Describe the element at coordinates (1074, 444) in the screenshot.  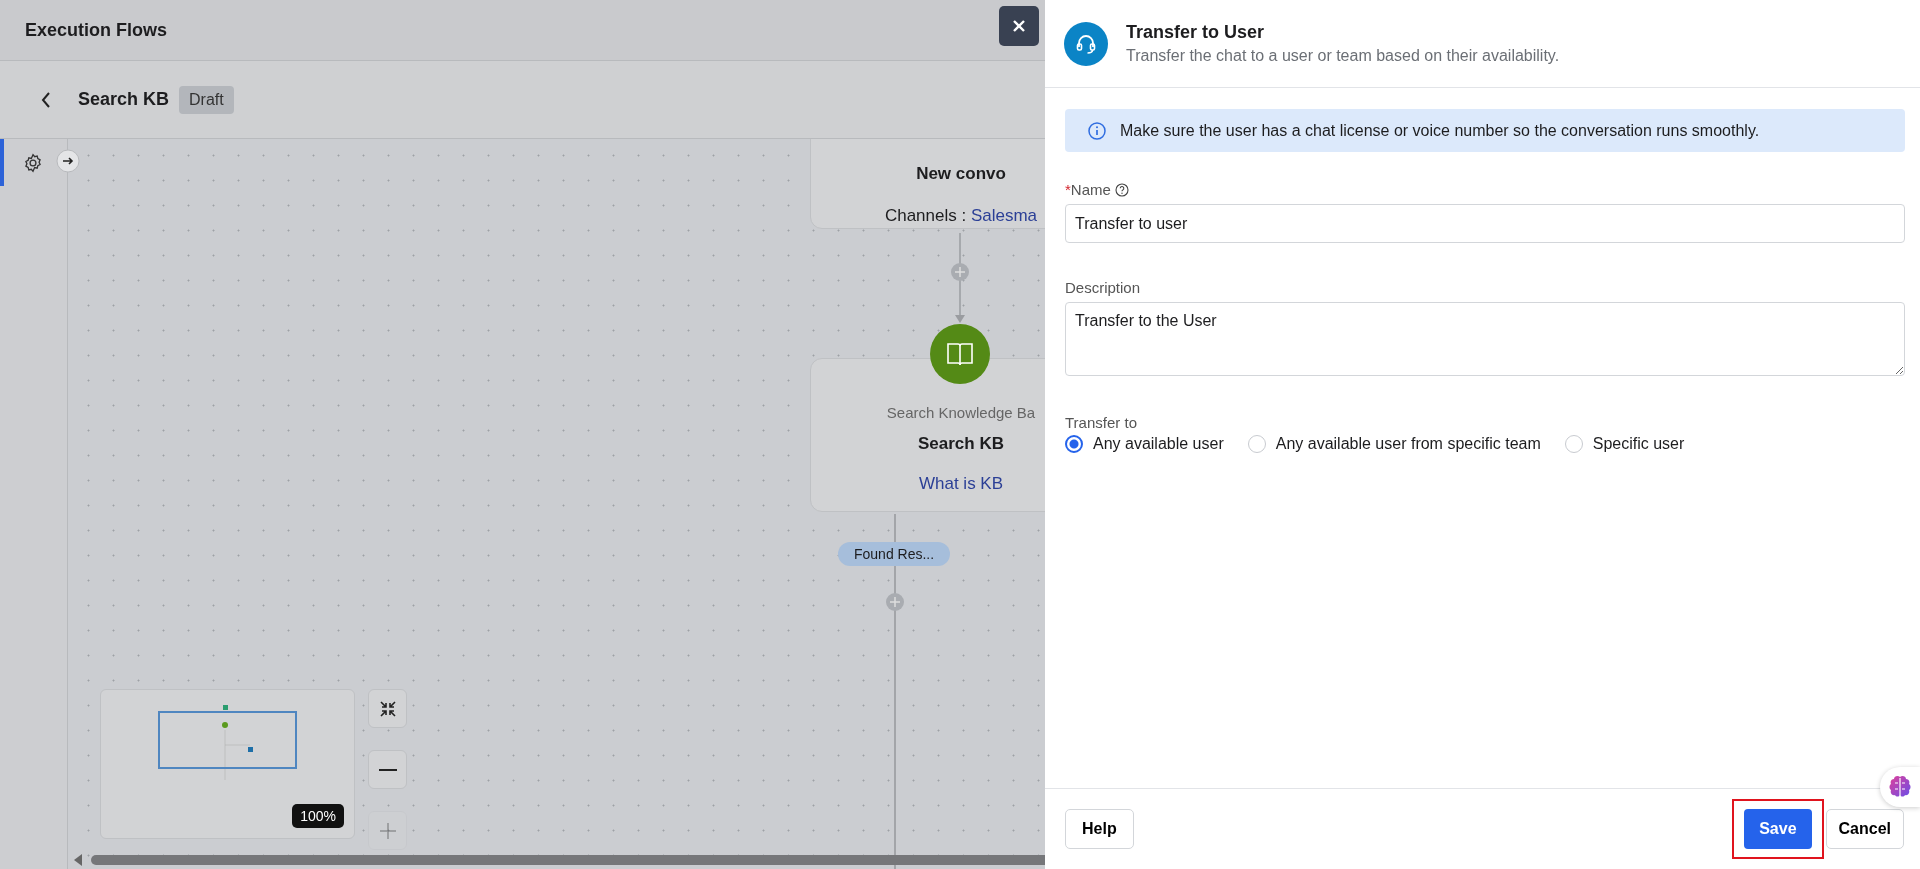
I see `radio-button` at that location.